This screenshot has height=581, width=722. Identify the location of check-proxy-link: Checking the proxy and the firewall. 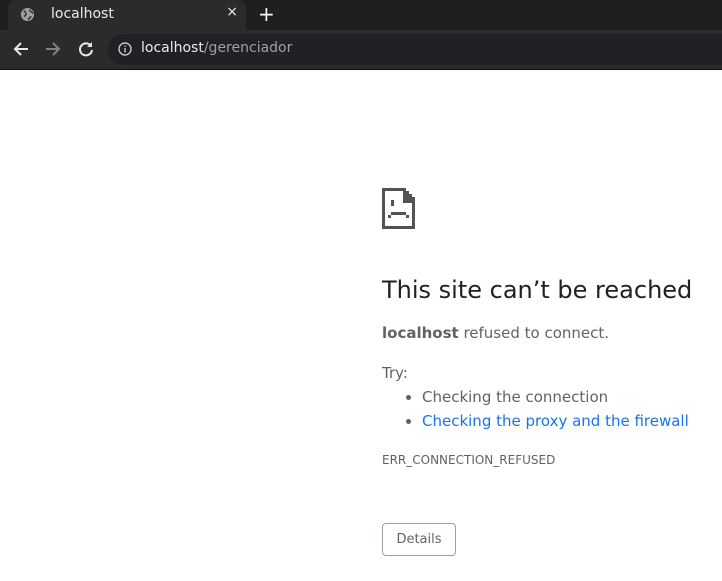
(555, 421).